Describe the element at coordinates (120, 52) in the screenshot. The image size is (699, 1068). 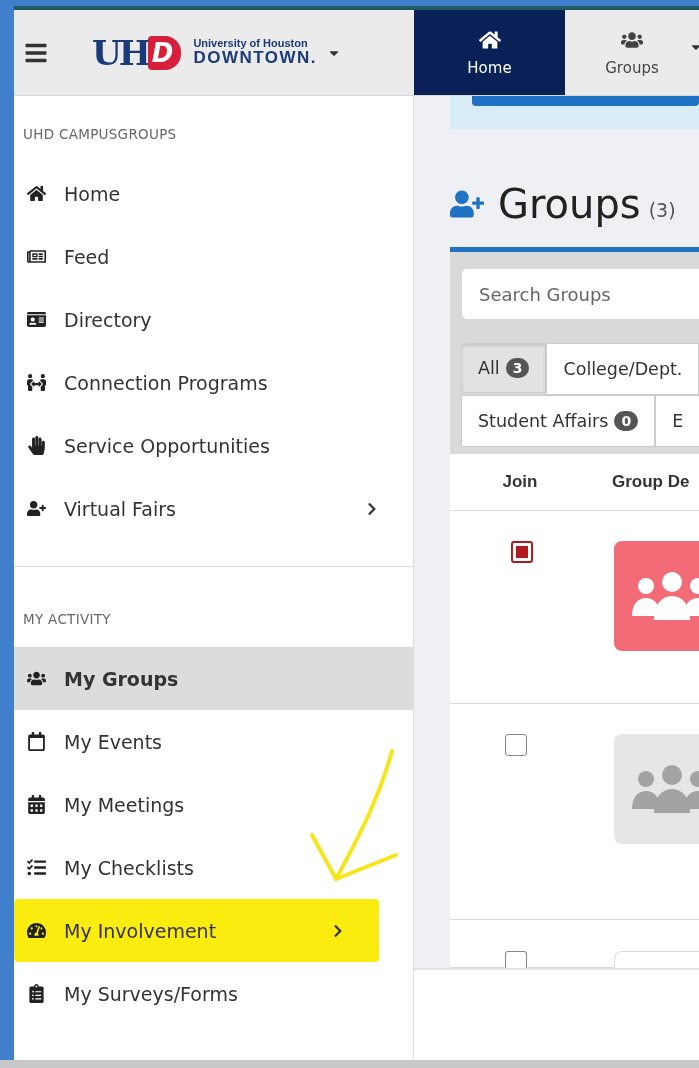
I see `logo-letters: UH` at that location.